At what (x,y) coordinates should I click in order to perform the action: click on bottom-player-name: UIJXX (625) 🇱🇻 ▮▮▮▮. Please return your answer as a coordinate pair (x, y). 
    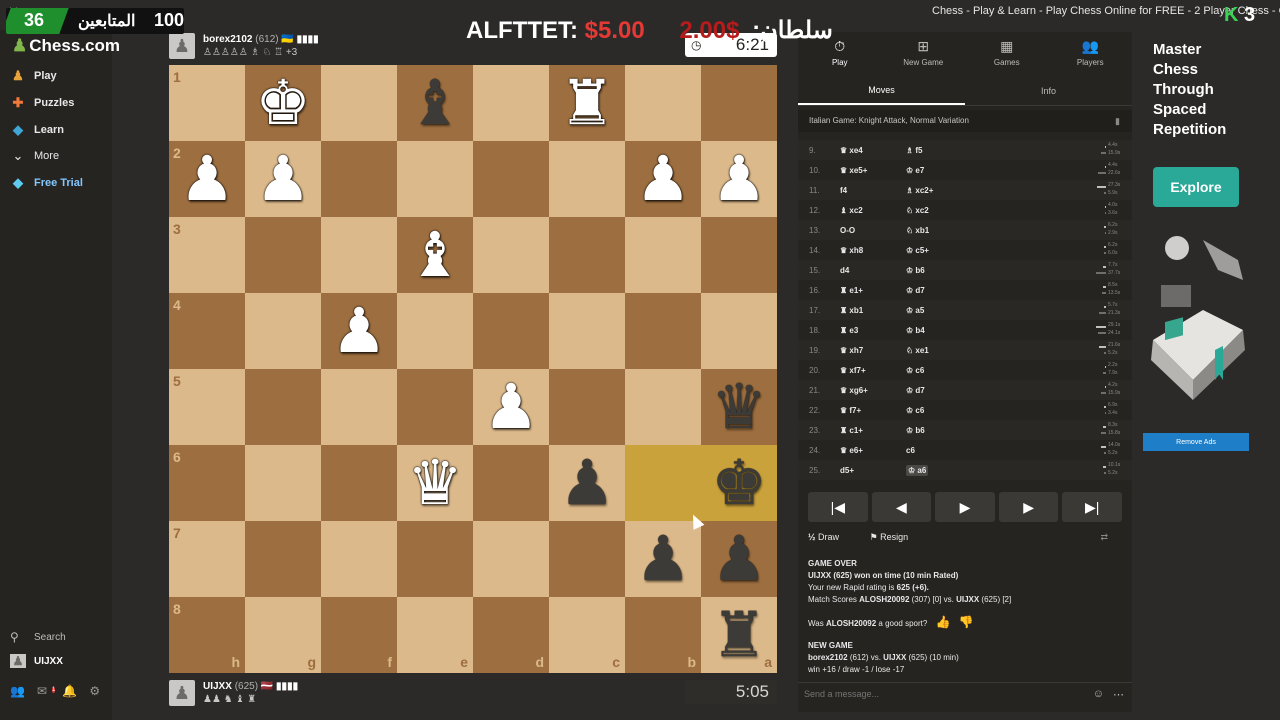
    Looking at the image, I should click on (250, 686).